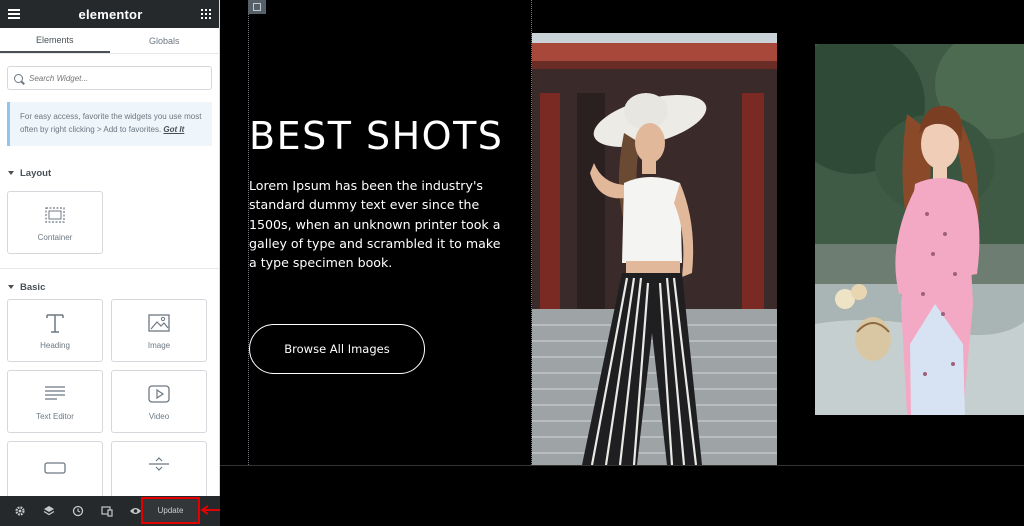 The image size is (1024, 526). What do you see at coordinates (159, 345) in the screenshot?
I see `widget-label: Image` at bounding box center [159, 345].